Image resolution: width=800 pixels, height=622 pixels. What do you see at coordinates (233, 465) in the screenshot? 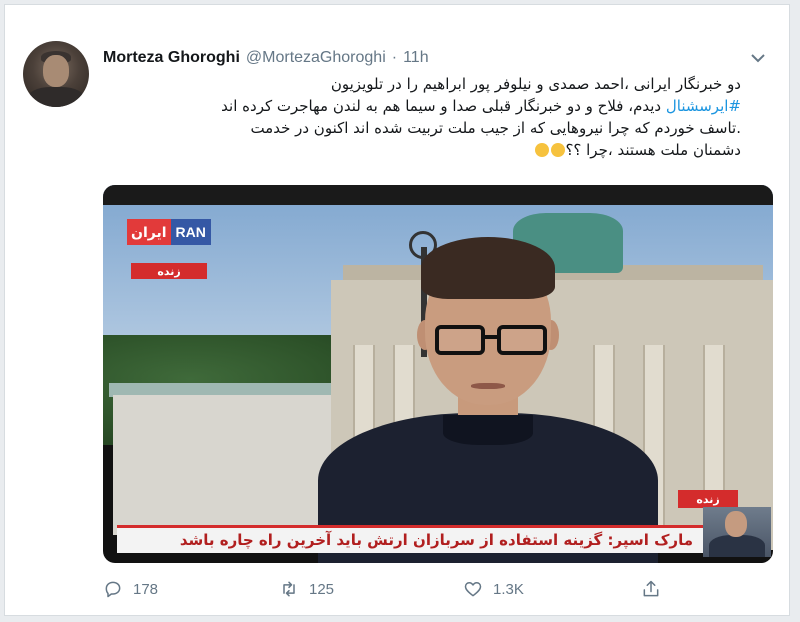
I see `background-building` at bounding box center [233, 465].